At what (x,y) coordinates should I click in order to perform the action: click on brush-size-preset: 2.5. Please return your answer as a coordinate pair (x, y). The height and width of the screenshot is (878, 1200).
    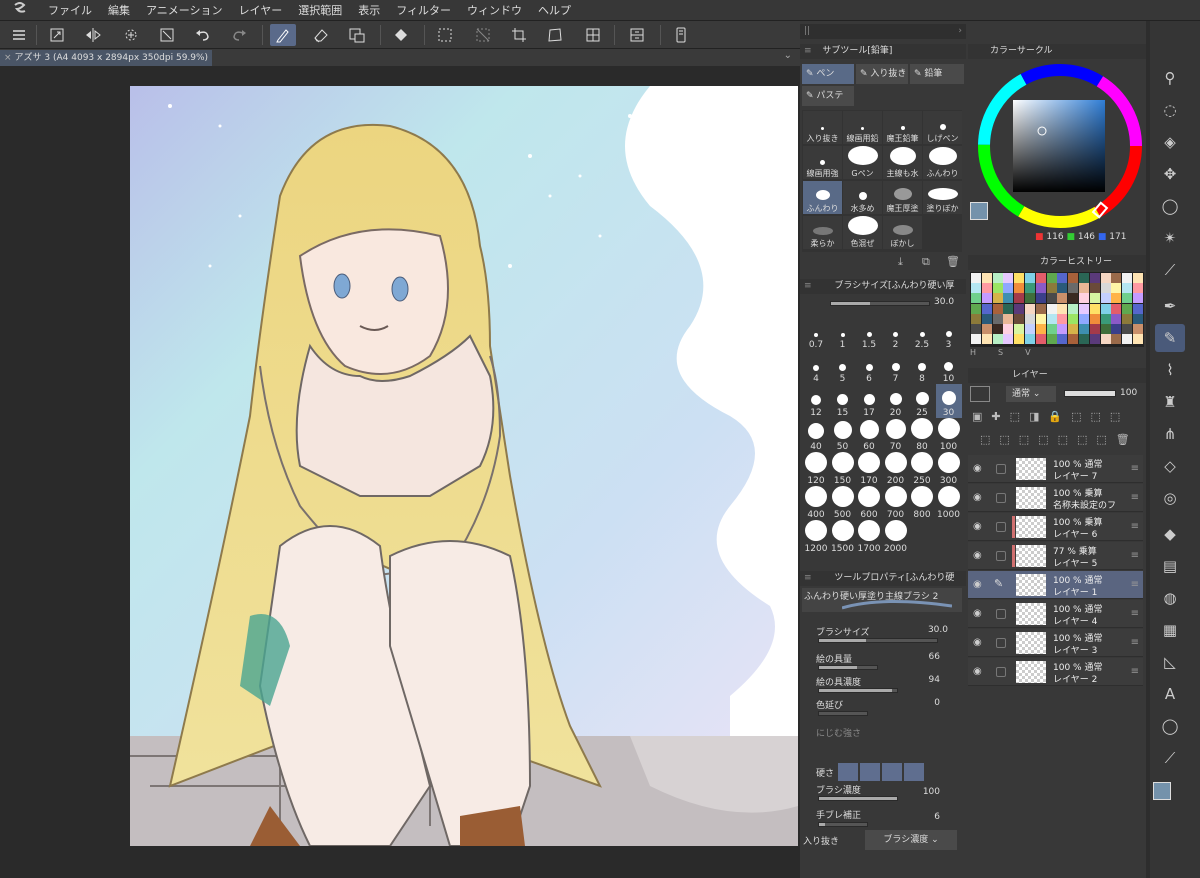
    Looking at the image, I should click on (922, 333).